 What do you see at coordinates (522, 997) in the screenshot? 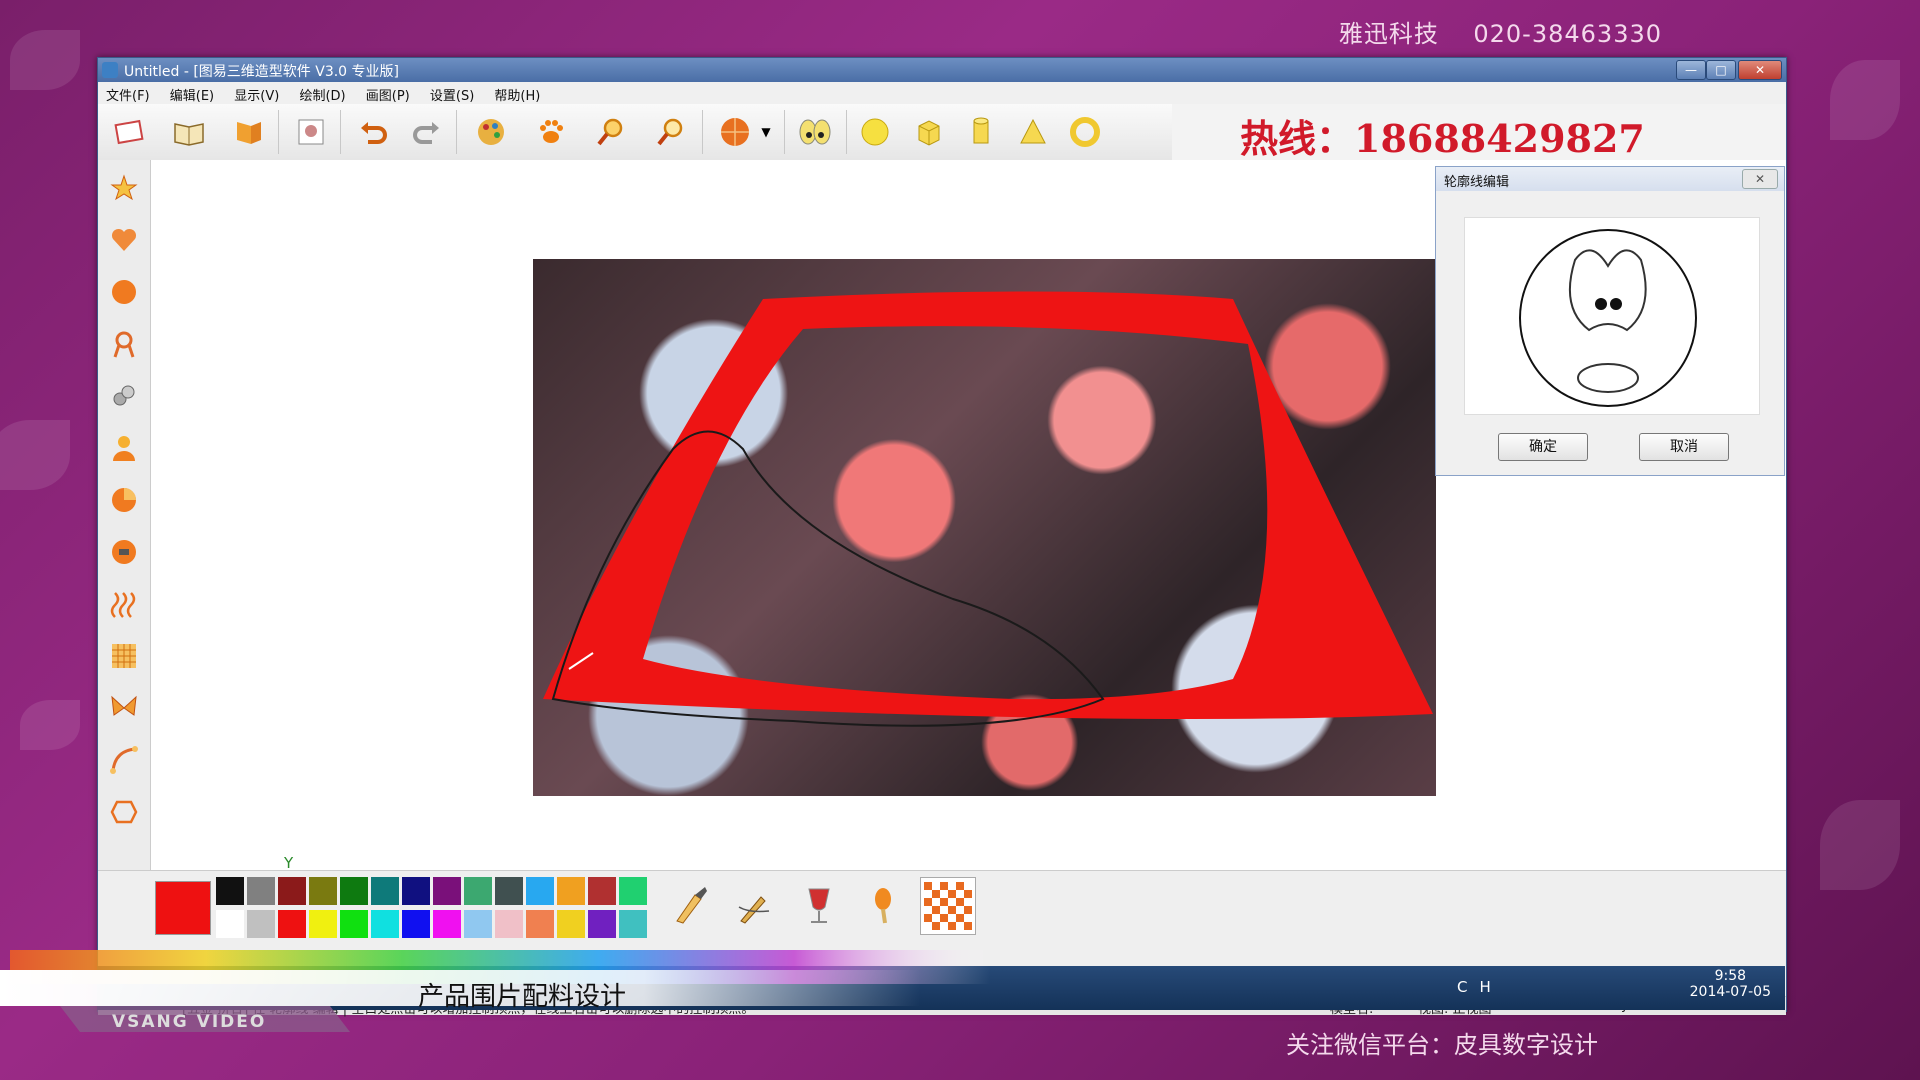
I see `video-caption: 产品围片配料设计` at bounding box center [522, 997].